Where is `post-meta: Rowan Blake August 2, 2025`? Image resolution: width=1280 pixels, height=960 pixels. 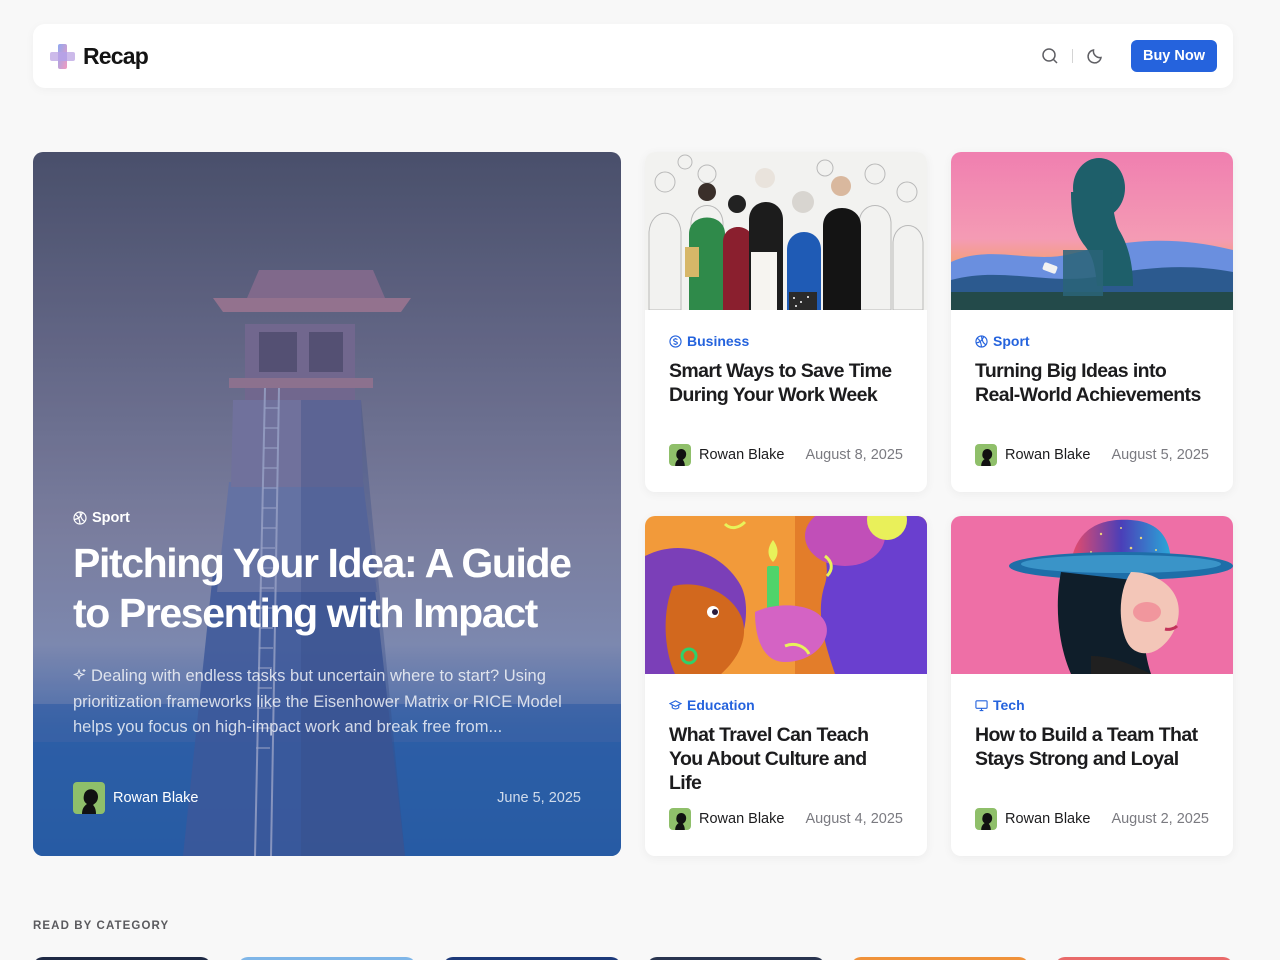 post-meta: Rowan Blake August 2, 2025 is located at coordinates (1092, 819).